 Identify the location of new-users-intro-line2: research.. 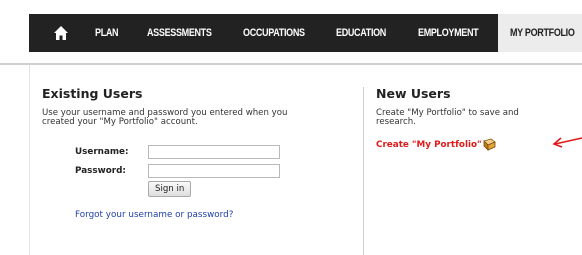
(396, 122).